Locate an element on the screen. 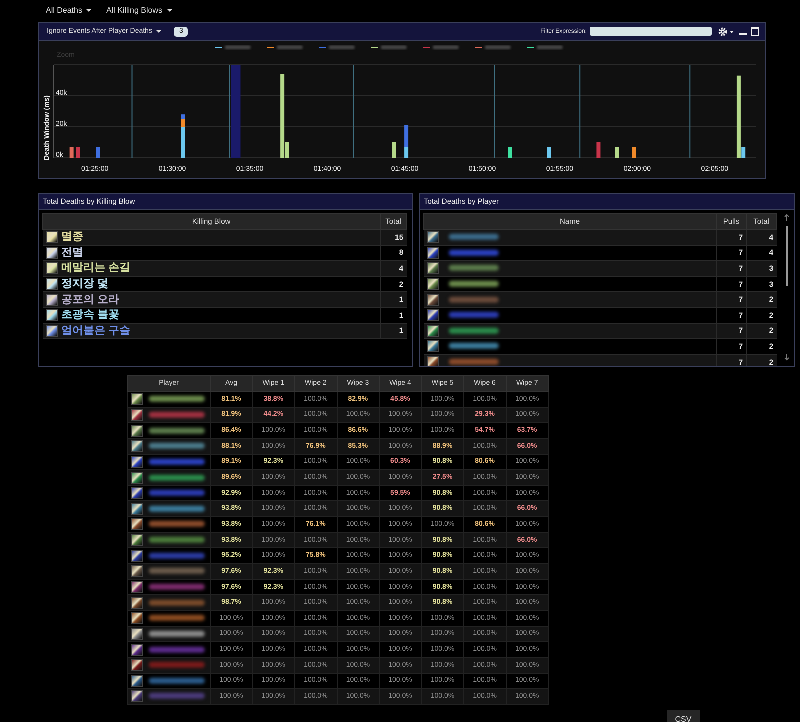  filter-dropdown: All Deaths is located at coordinates (69, 10).